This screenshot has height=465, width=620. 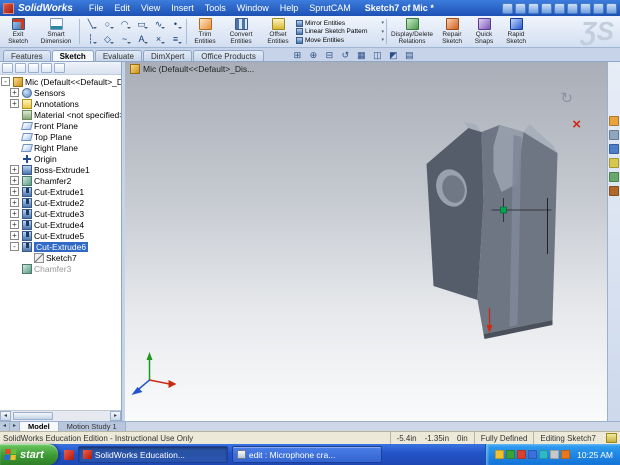 What do you see at coordinates (167, 55) in the screenshot?
I see `tab-dimxpert: DimXpert` at bounding box center [167, 55].